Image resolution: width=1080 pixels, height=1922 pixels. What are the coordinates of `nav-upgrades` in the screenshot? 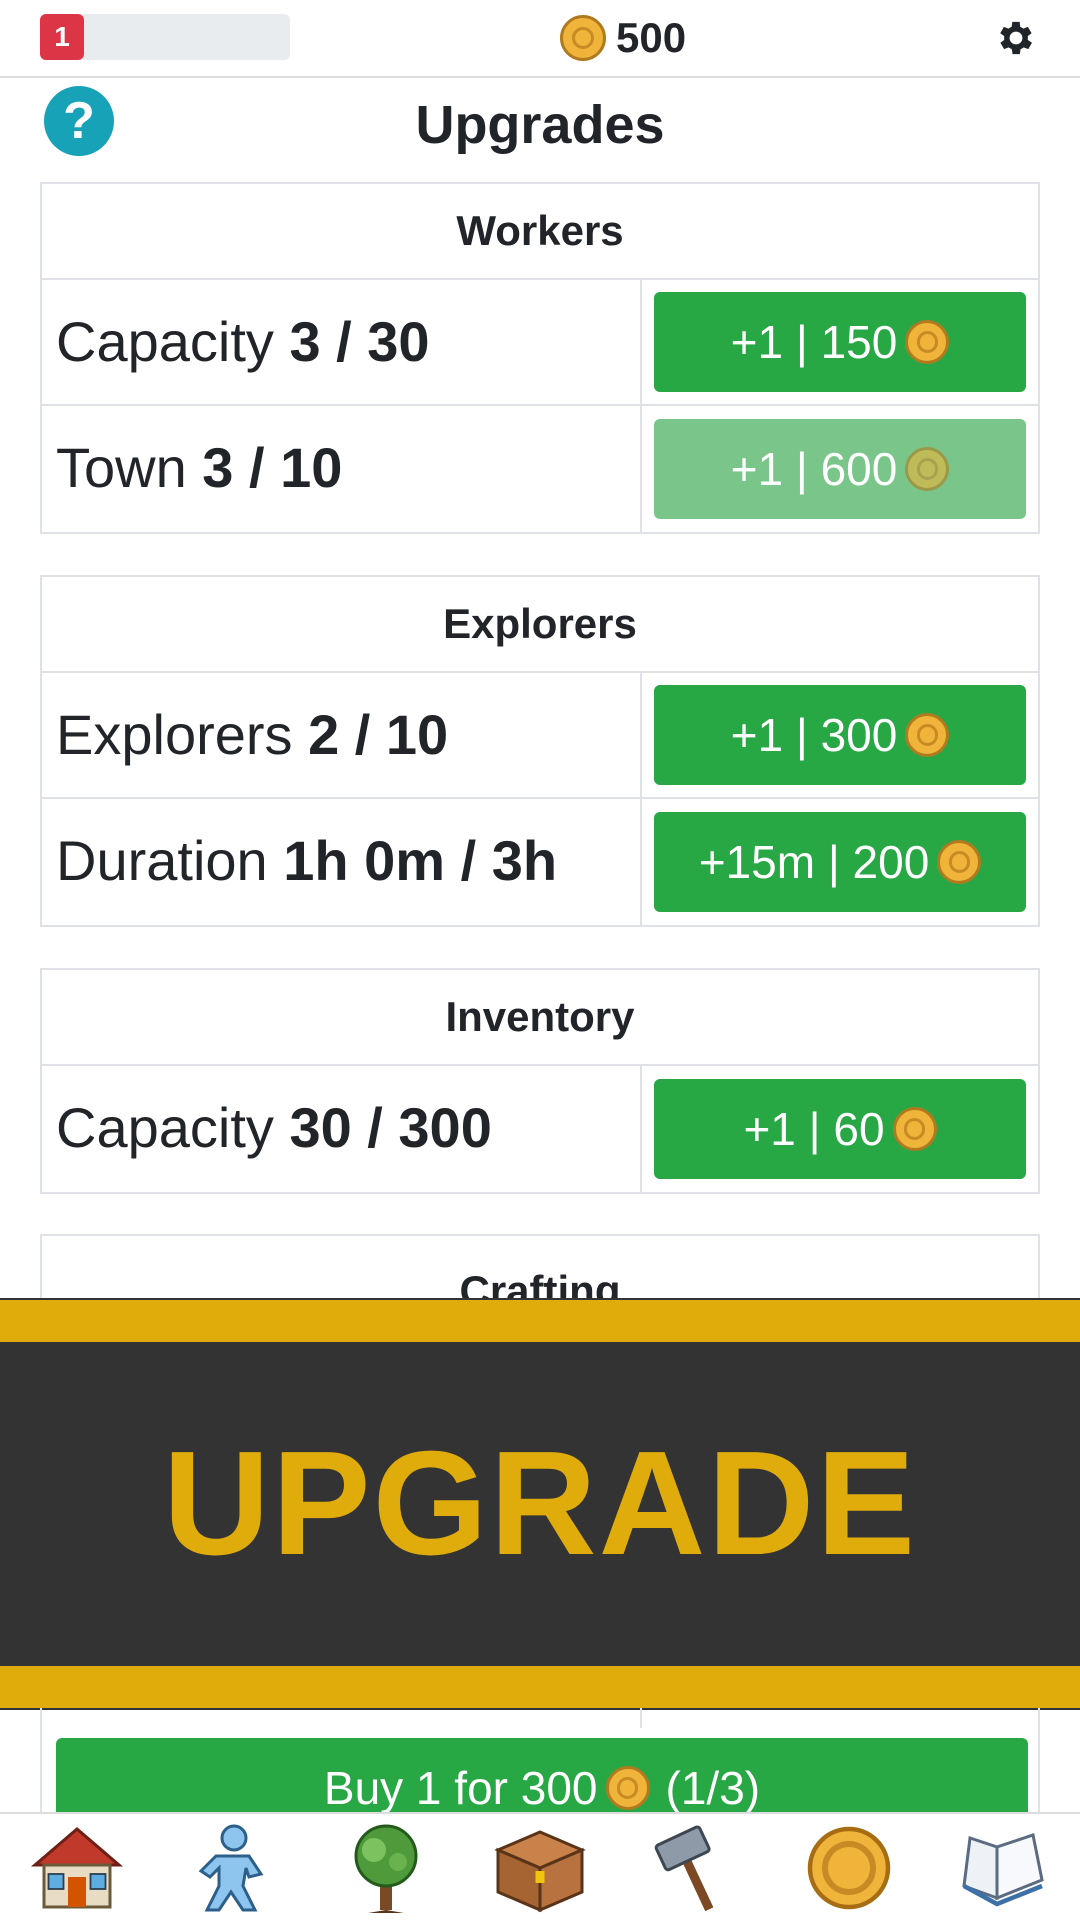 It's located at (849, 1868).